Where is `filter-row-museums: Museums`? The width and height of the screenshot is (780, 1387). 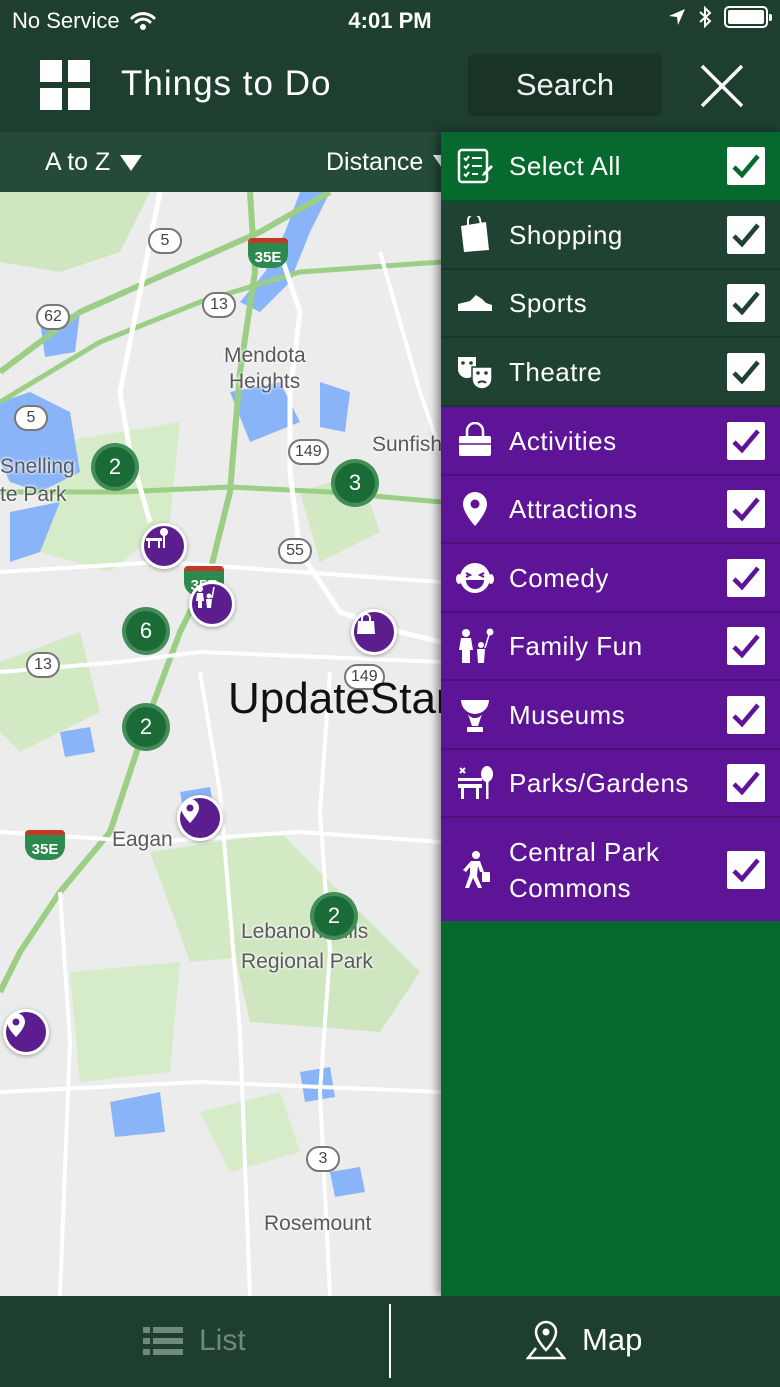 filter-row-museums: Museums is located at coordinates (610, 715).